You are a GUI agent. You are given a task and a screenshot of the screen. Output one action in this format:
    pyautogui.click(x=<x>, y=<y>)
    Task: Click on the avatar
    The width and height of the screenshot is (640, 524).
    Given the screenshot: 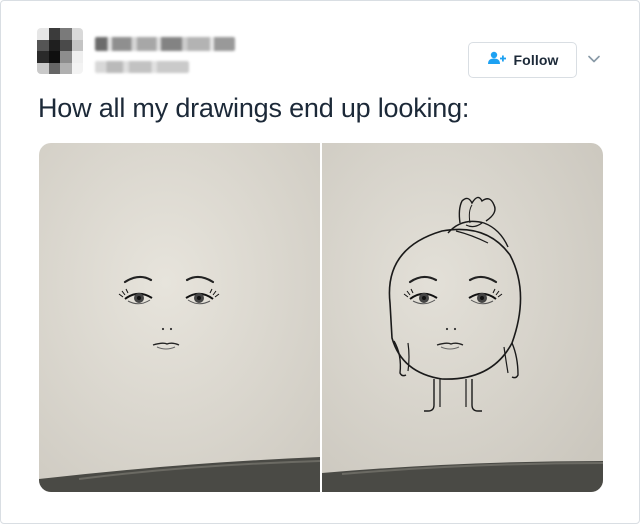 What is the action you would take?
    pyautogui.click(x=60, y=51)
    